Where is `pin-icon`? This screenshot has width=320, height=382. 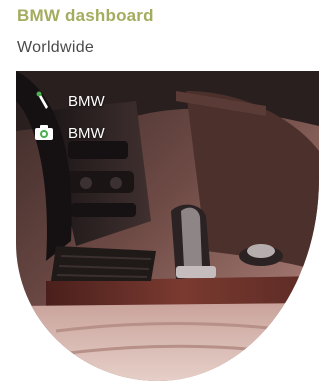 pin-icon is located at coordinates (42, 100).